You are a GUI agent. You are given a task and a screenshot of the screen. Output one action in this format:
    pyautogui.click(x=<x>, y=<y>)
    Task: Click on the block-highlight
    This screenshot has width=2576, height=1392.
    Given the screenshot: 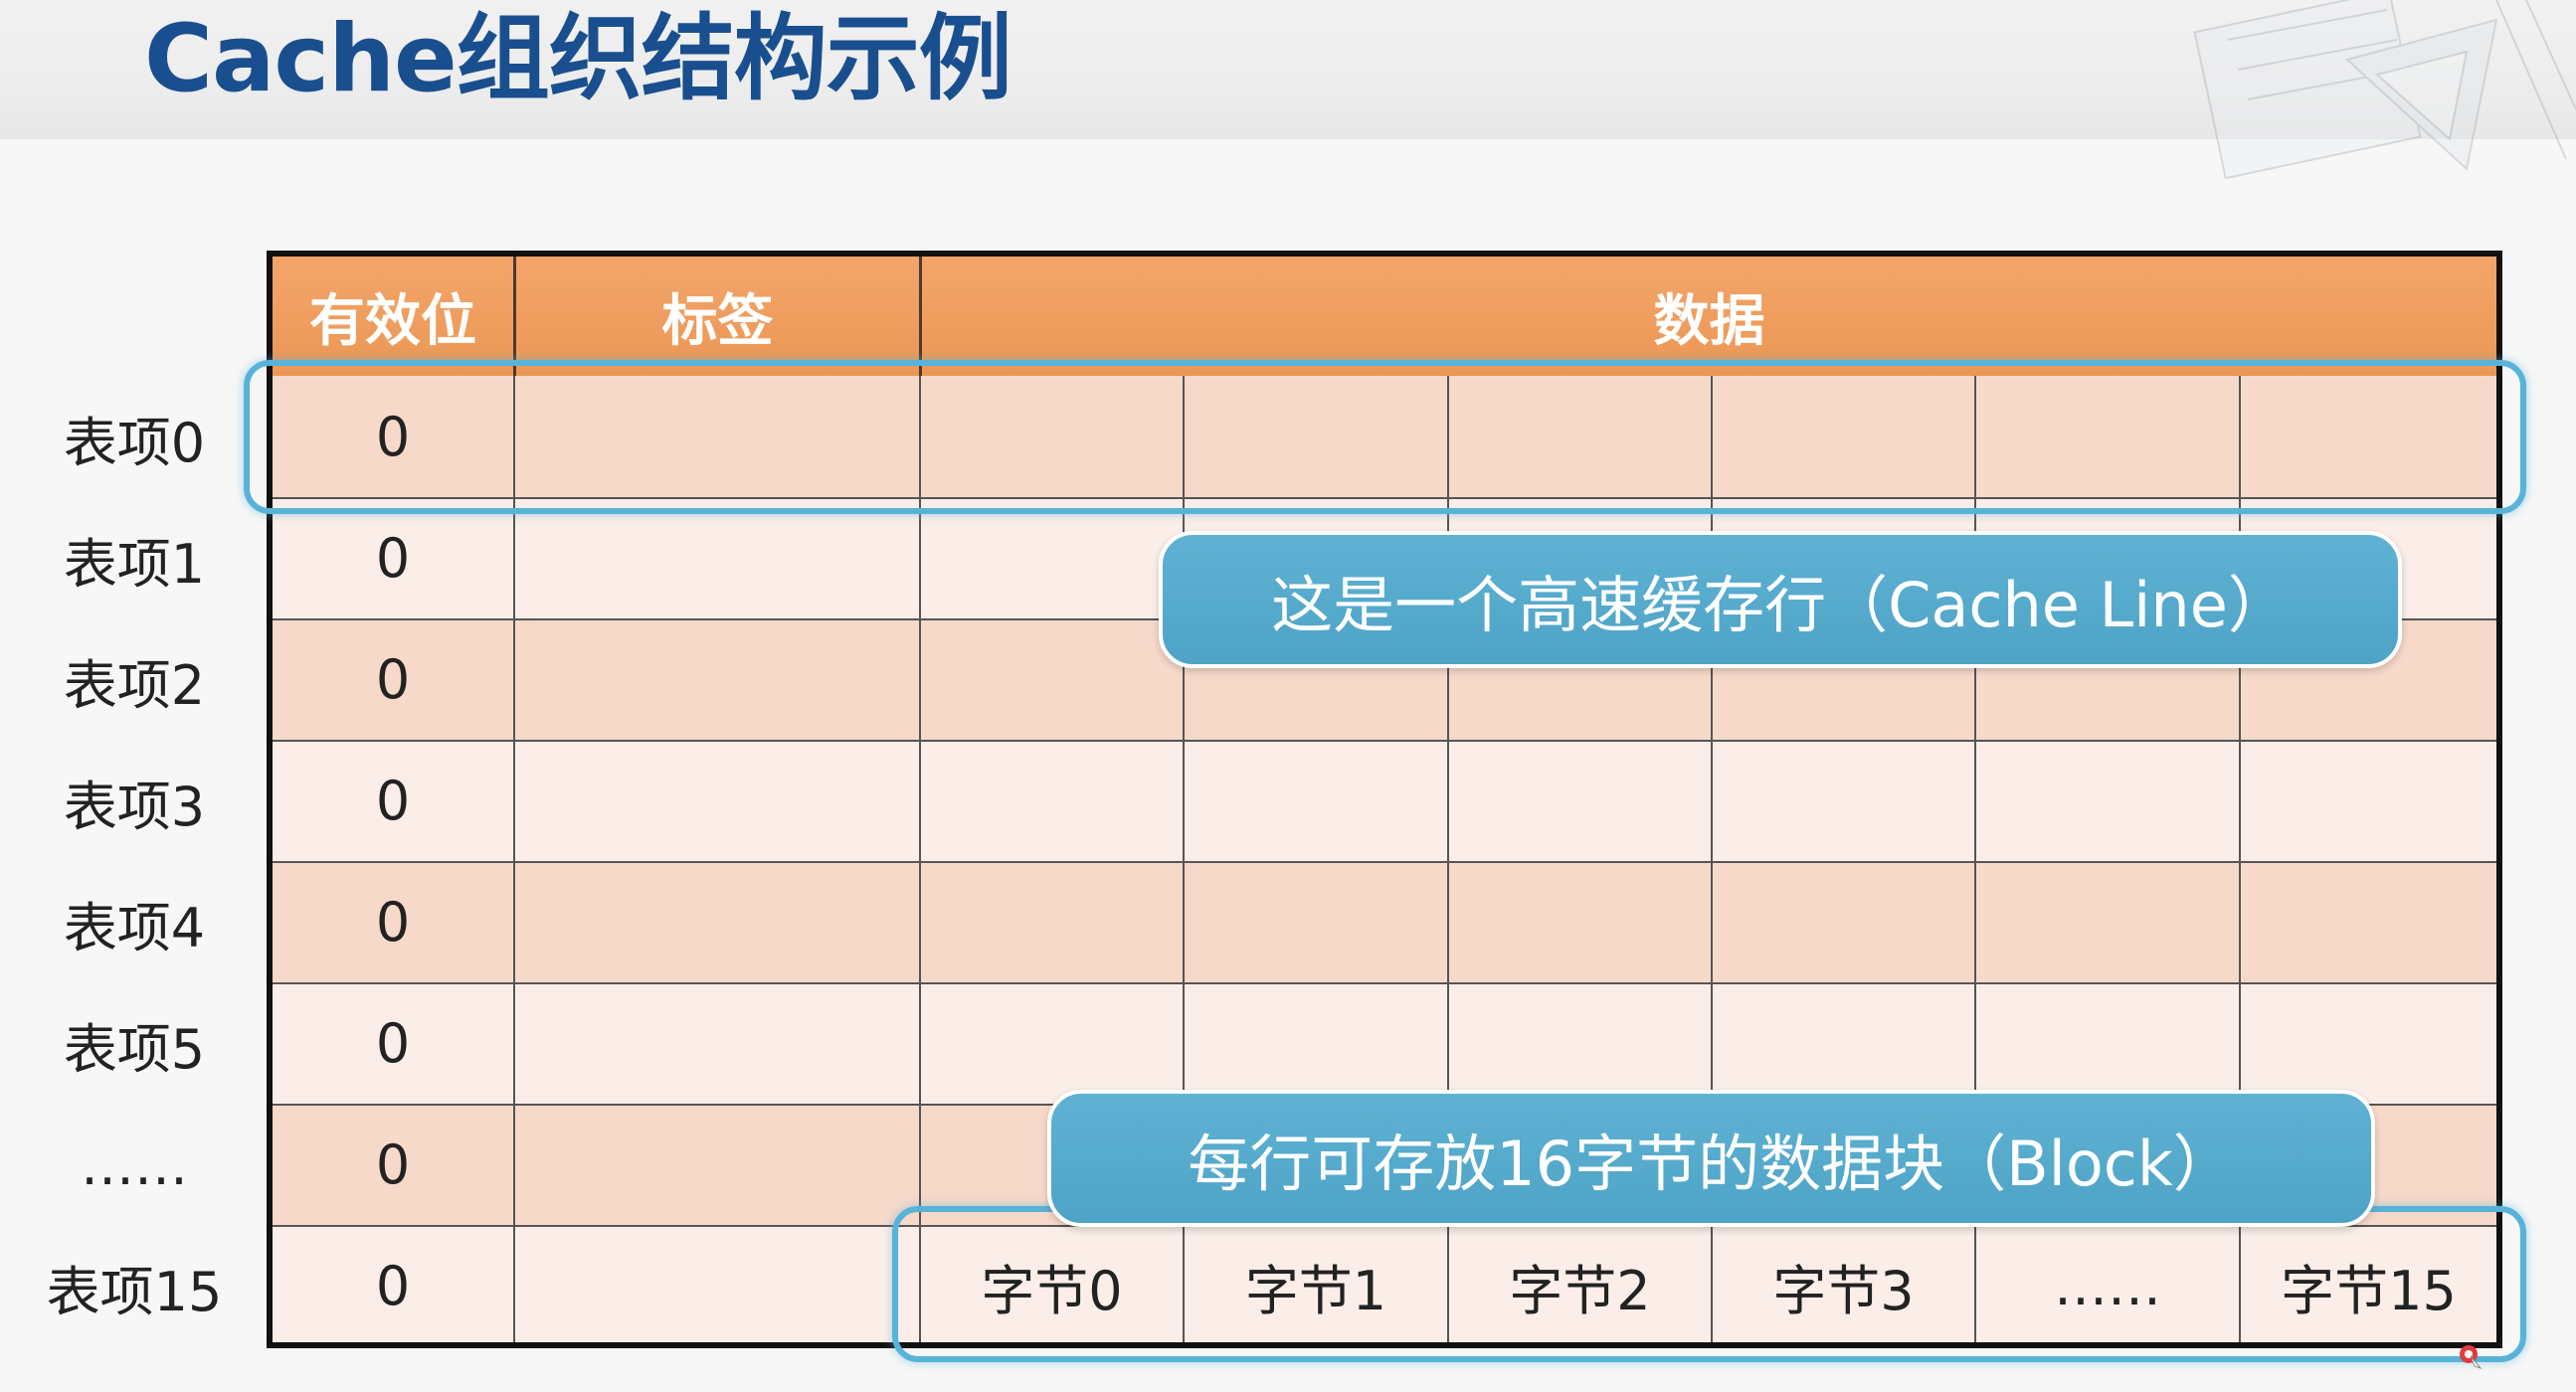 What is the action you would take?
    pyautogui.click(x=1709, y=1284)
    